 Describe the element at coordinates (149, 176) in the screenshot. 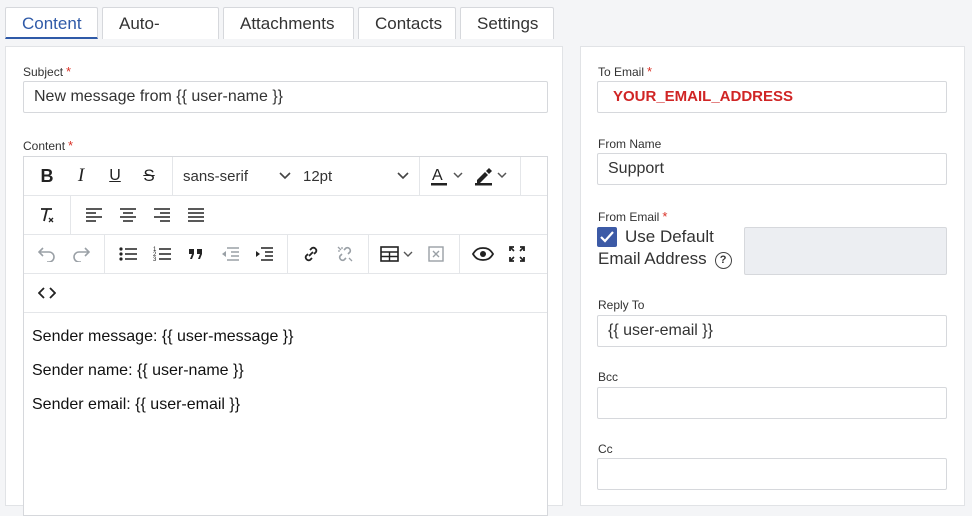

I see `strikethrough-button: S` at that location.